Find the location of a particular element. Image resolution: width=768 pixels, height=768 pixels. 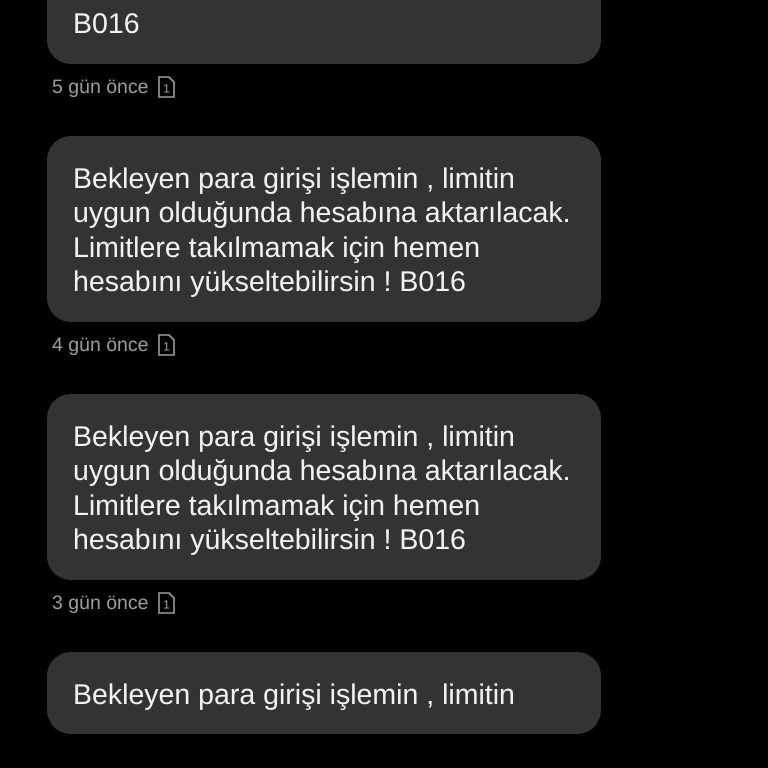

message-time: 3 gün önce is located at coordinates (100, 603).